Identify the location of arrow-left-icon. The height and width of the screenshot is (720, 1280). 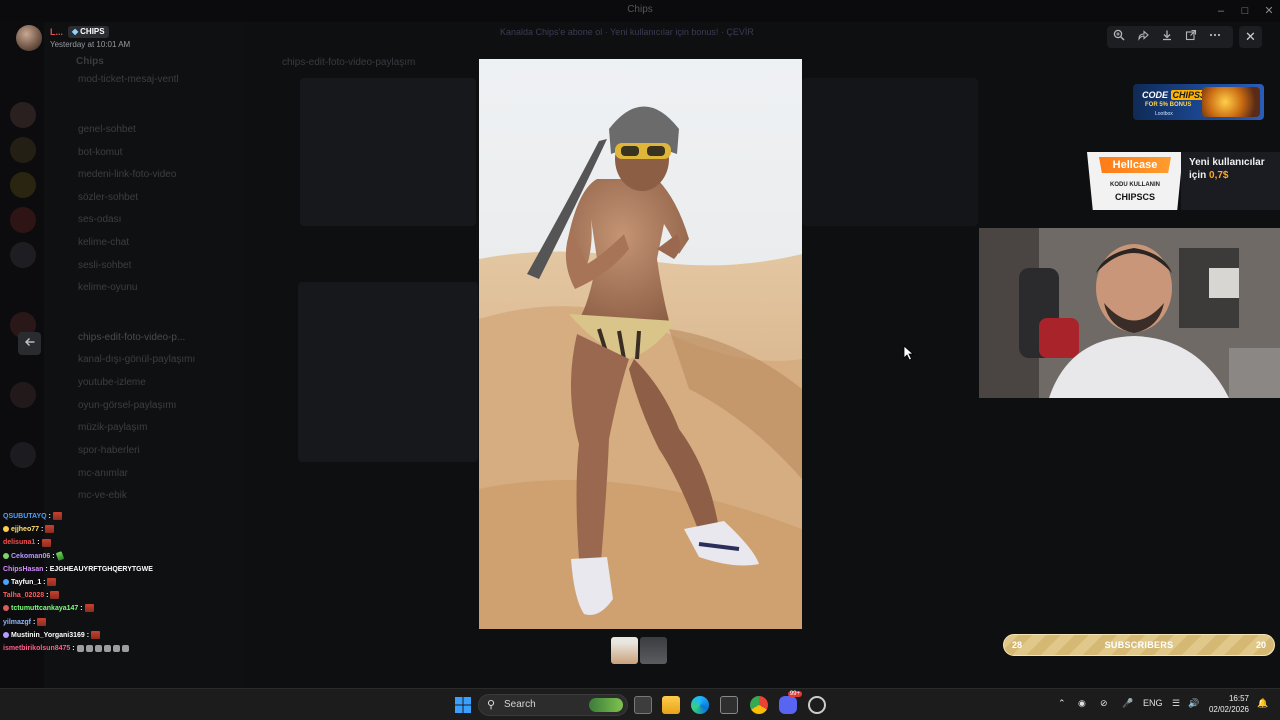
(29, 342).